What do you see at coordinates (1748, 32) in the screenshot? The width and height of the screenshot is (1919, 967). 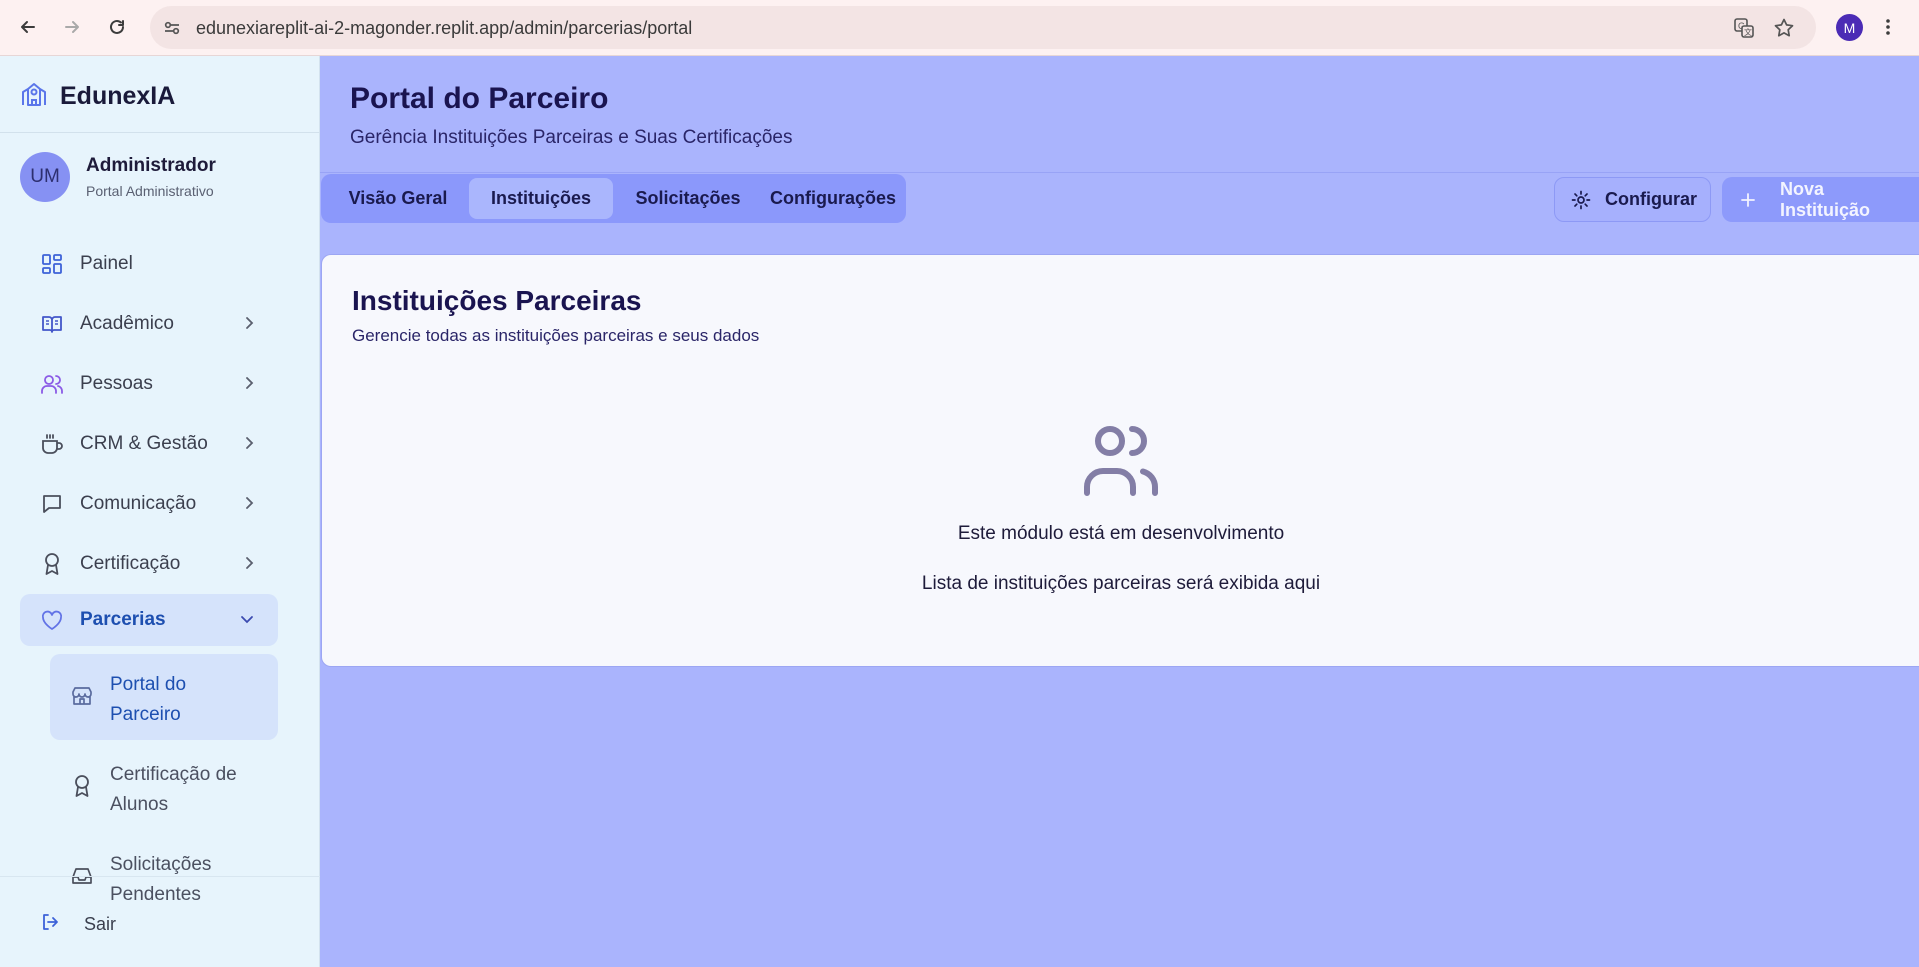 I see `svg-text: 文` at bounding box center [1748, 32].